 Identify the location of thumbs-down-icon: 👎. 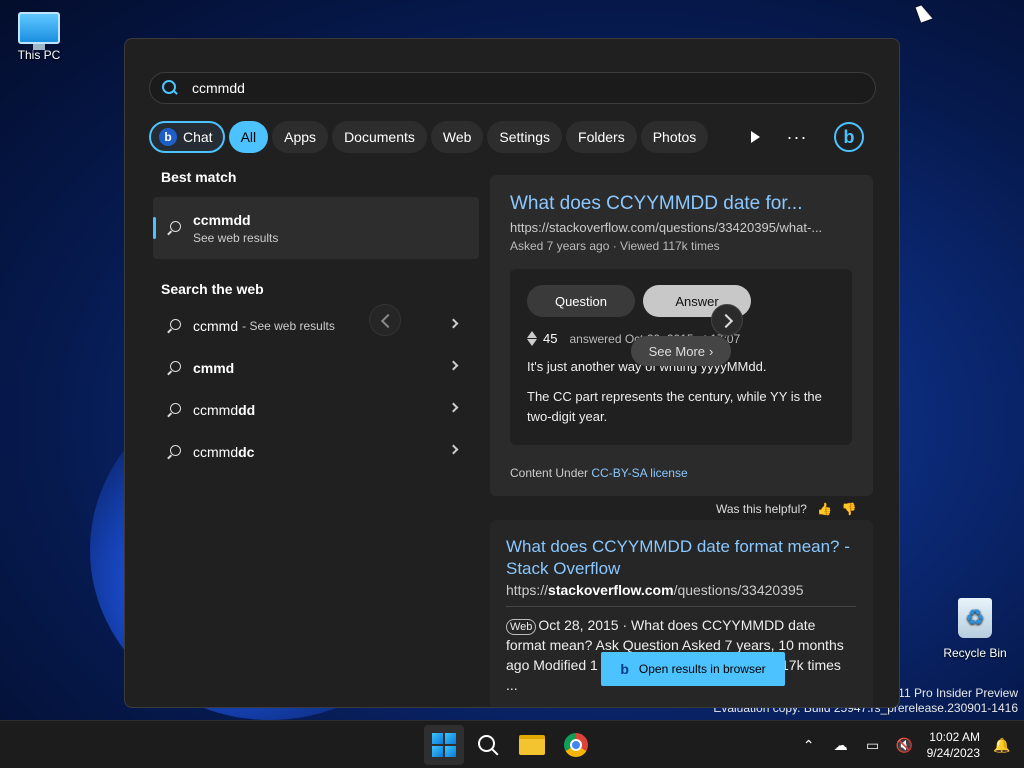
(849, 509).